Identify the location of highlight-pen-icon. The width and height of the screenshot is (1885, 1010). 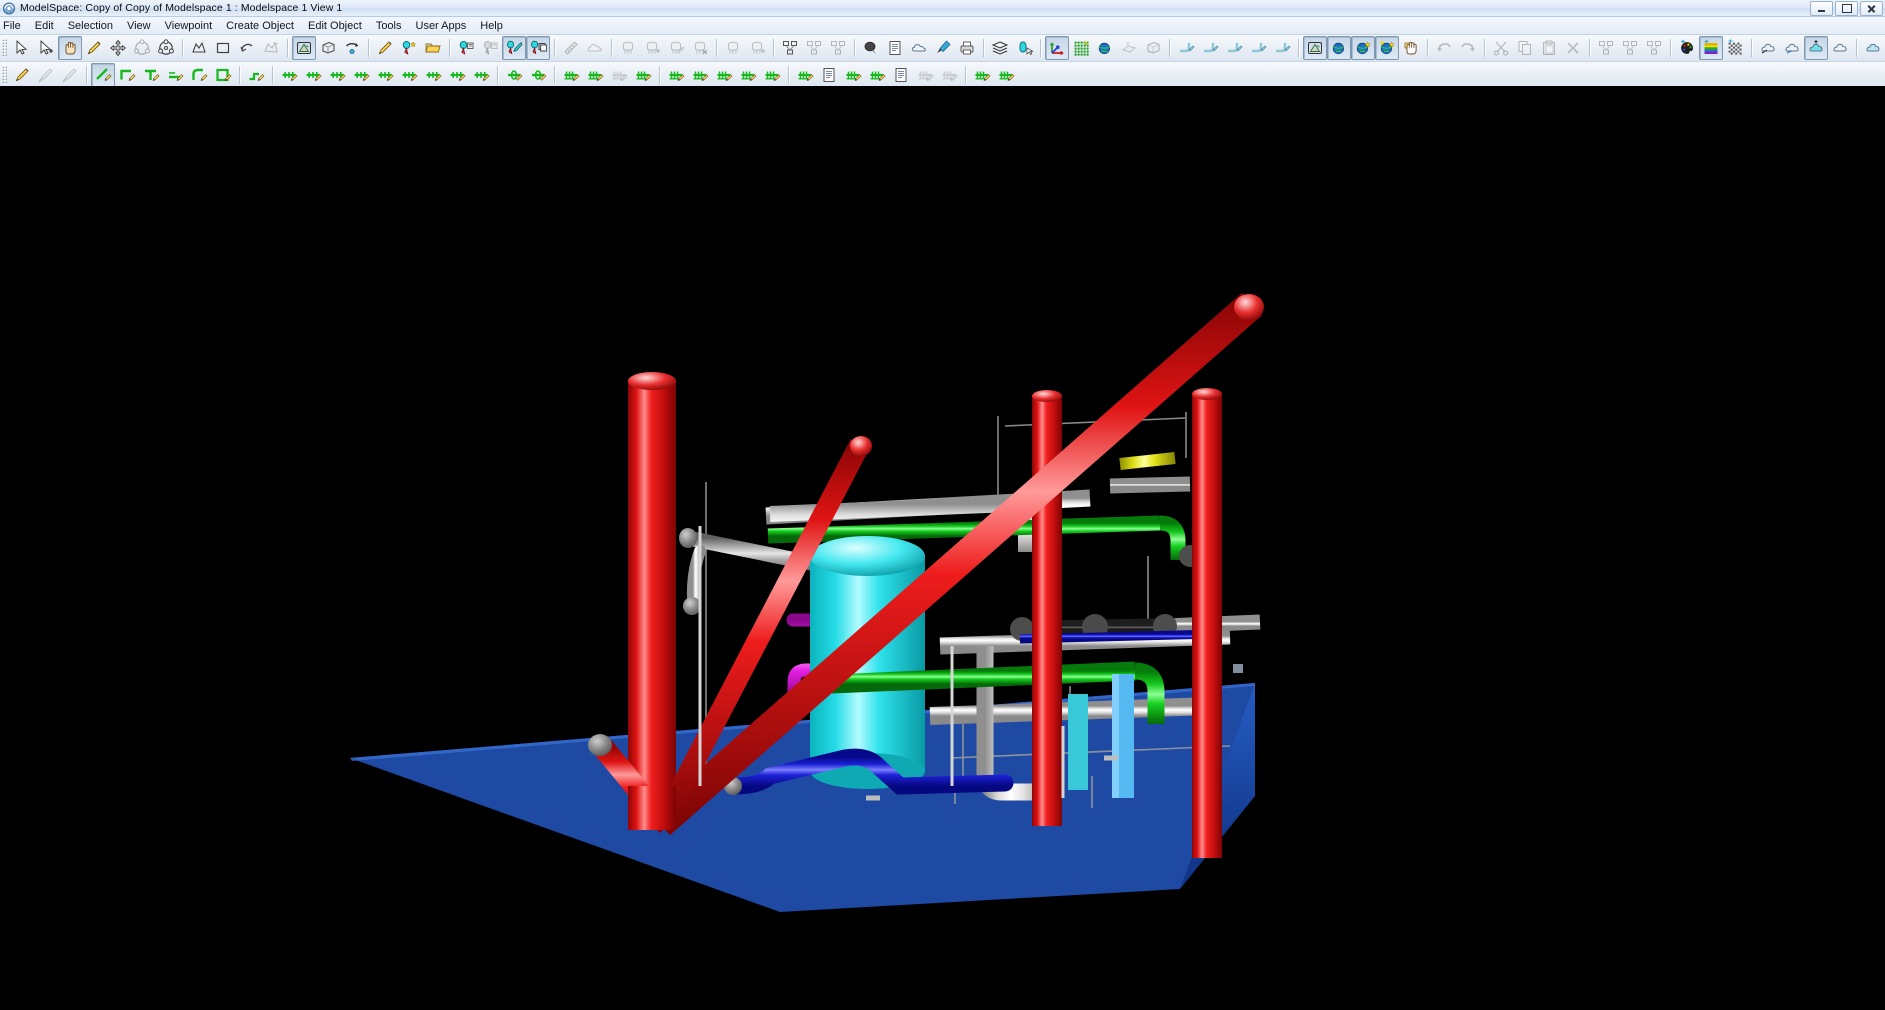
(385, 48).